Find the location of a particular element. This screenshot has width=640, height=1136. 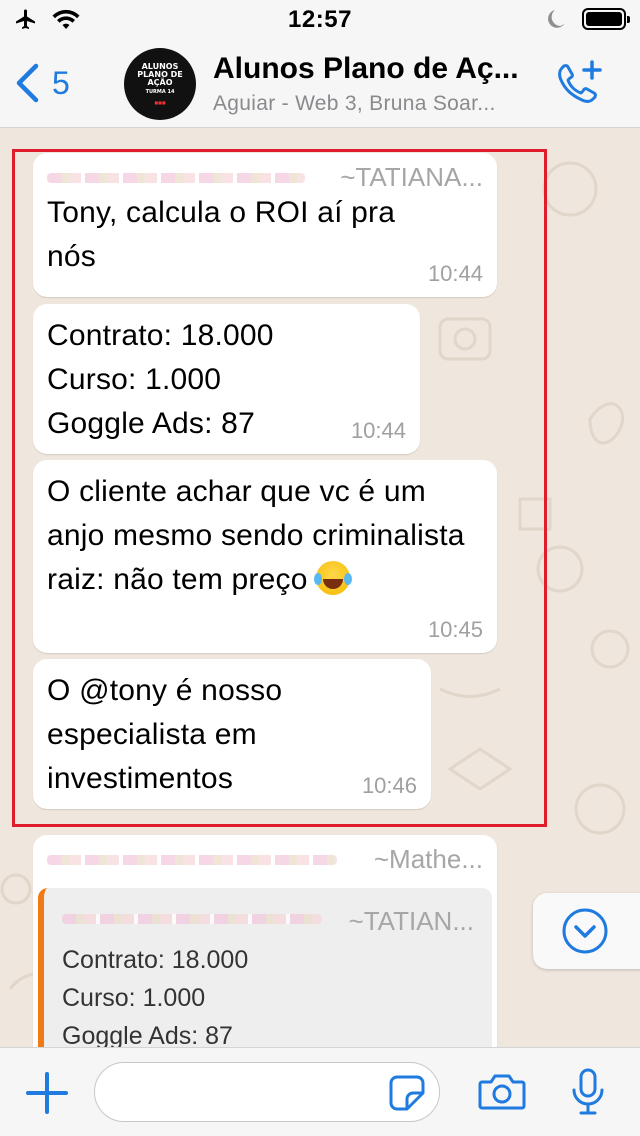

chevron-down-circle-icon is located at coordinates (585, 931).